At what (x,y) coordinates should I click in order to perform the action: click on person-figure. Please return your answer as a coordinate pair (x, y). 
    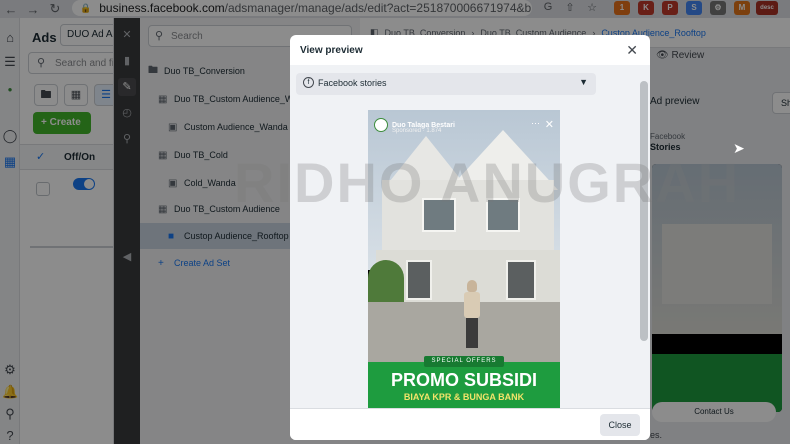
    Looking at the image, I should click on (472, 315).